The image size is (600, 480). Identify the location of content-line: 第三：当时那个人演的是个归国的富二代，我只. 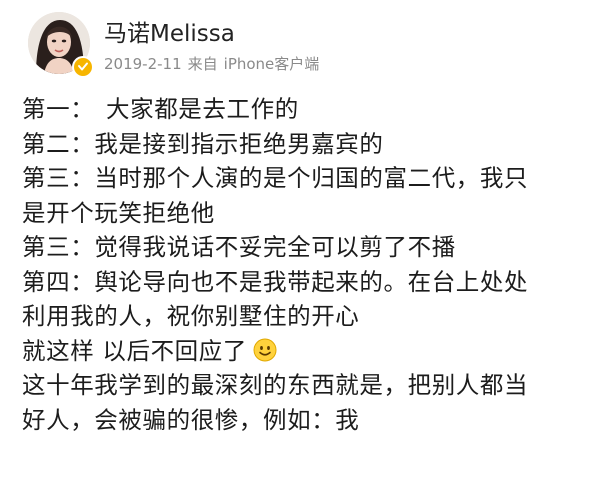
(302, 178).